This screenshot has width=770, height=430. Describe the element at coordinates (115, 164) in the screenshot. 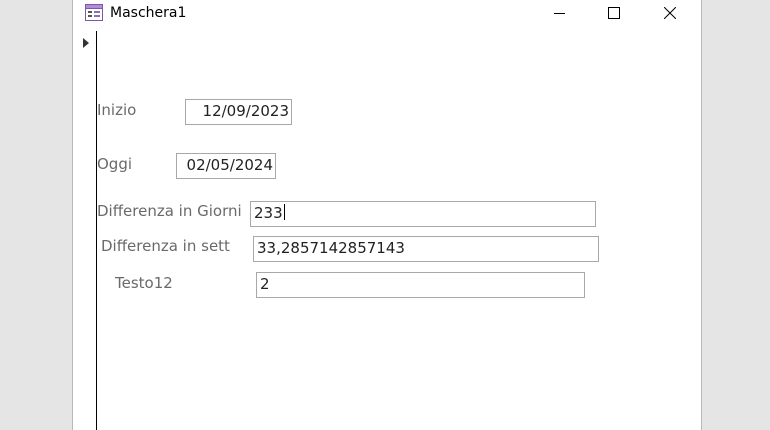

I see `oggi-label: Oggi` at that location.